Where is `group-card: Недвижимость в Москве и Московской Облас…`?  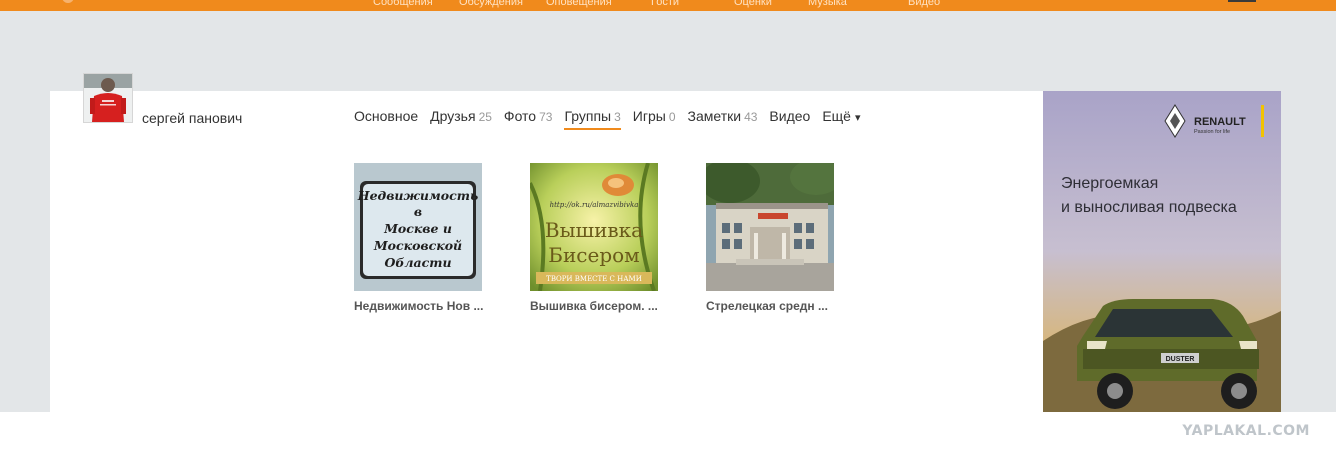 group-card: Недвижимость в Москве и Московской Облас… is located at coordinates (418, 238).